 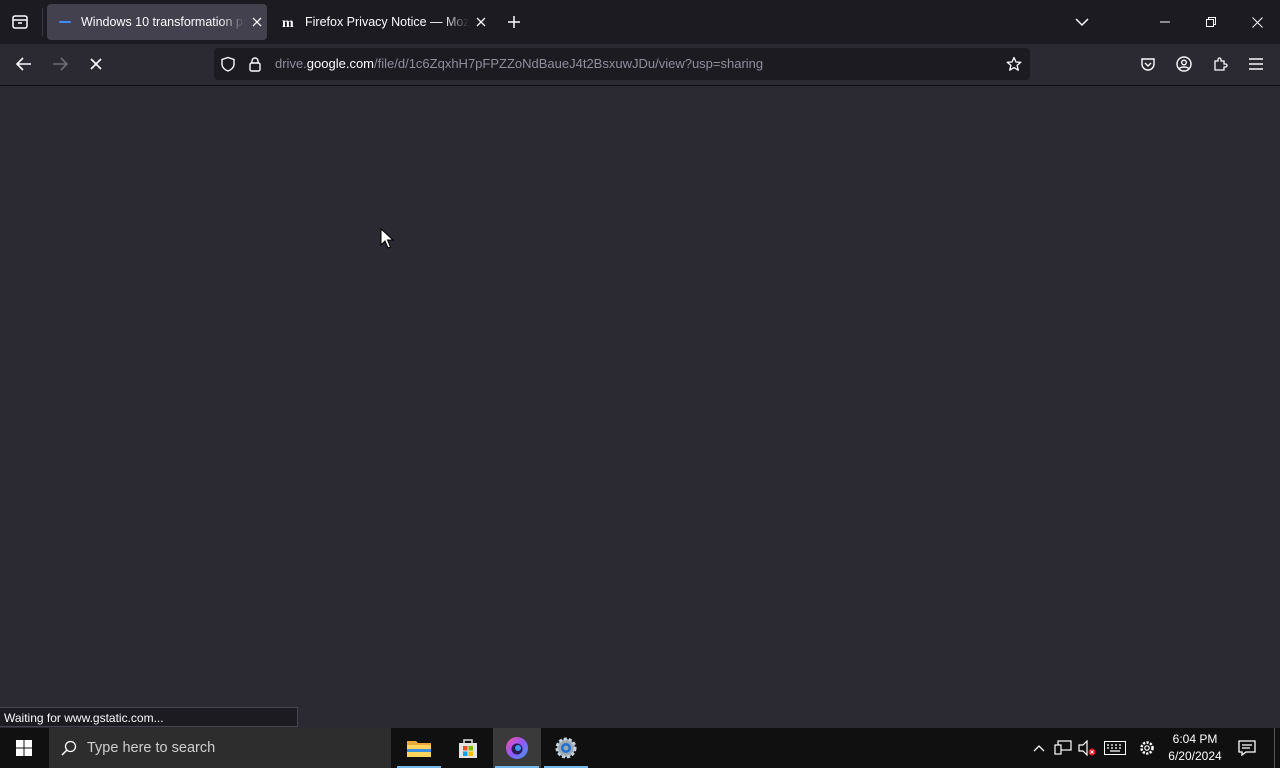 I want to click on list-all-tabs-button, so click(x=1082, y=22).